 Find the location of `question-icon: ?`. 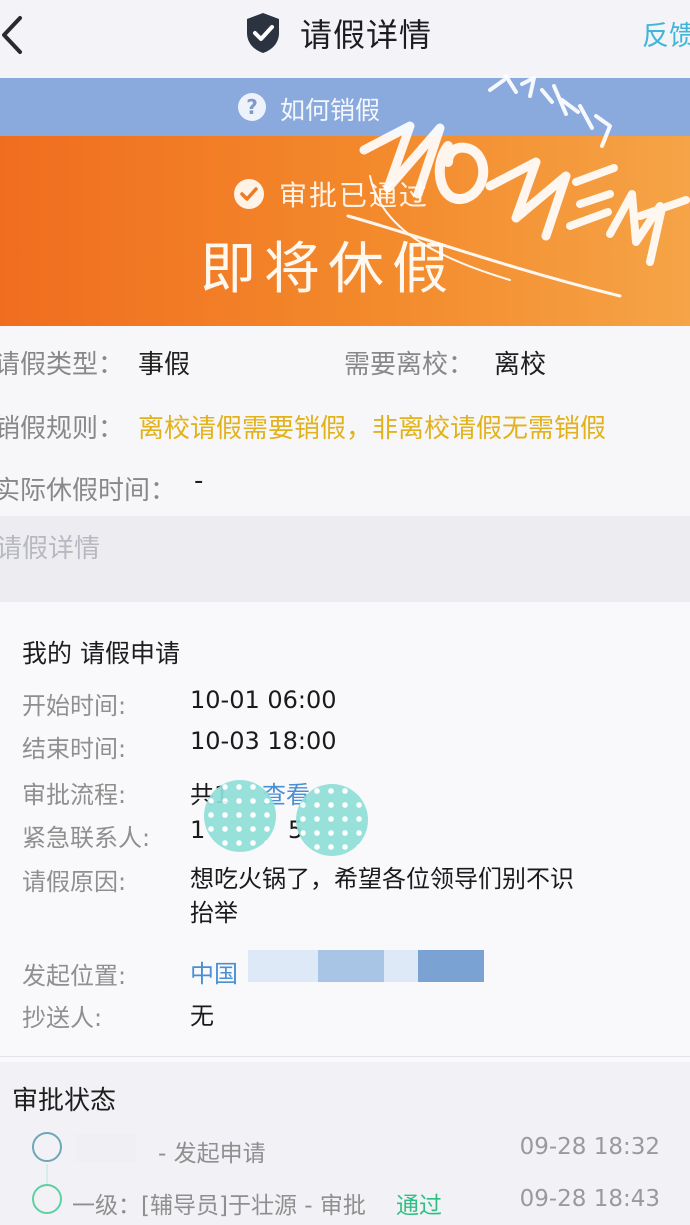

question-icon: ? is located at coordinates (252, 107).